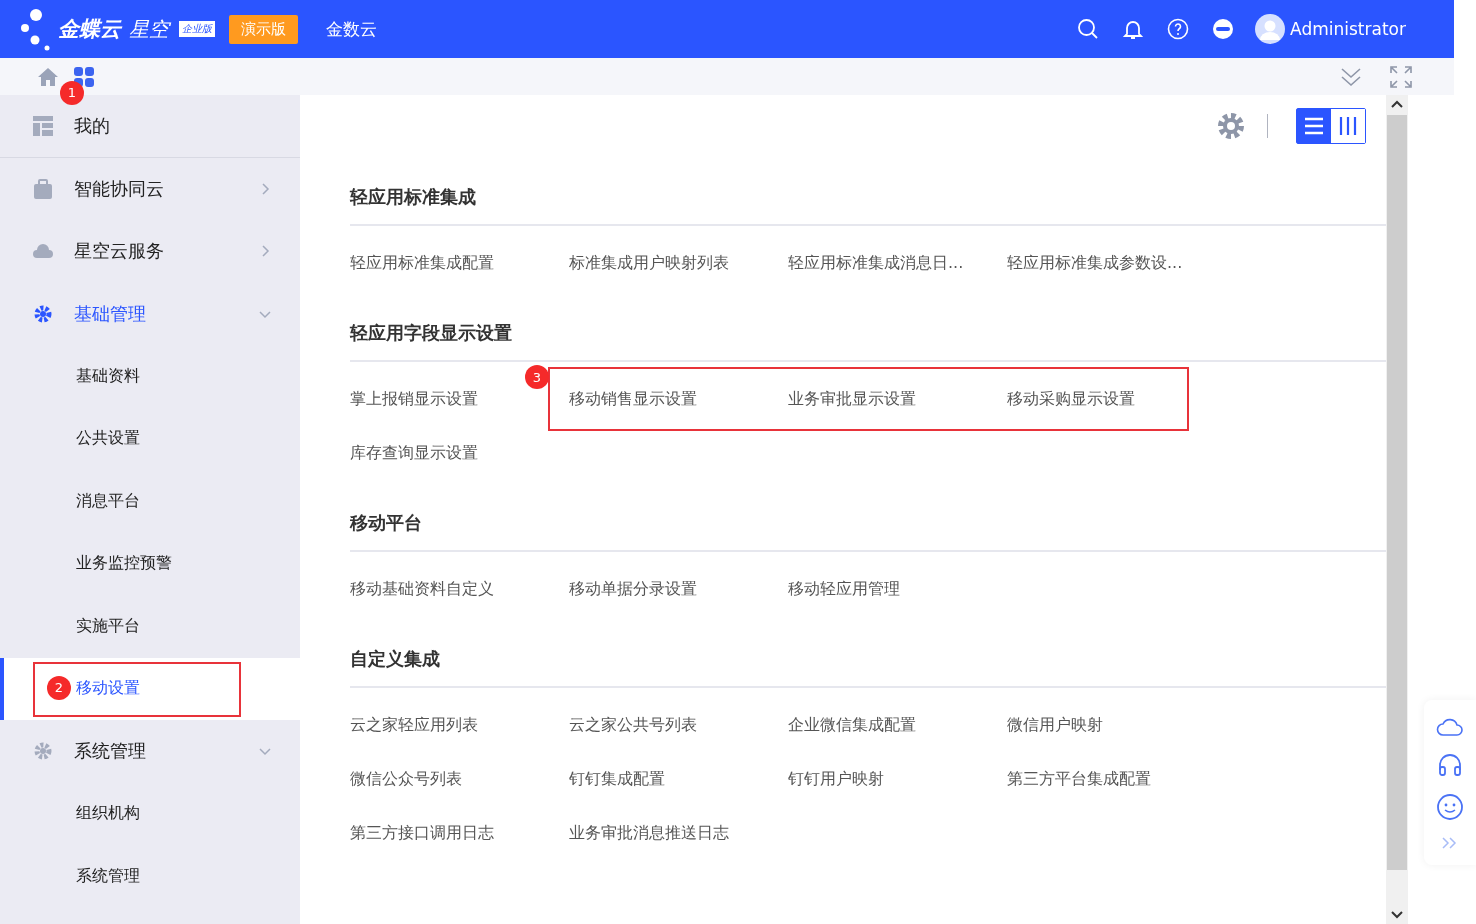 This screenshot has height=924, width=1476. I want to click on settings-link: 掌上报销显示设置, so click(459, 399).